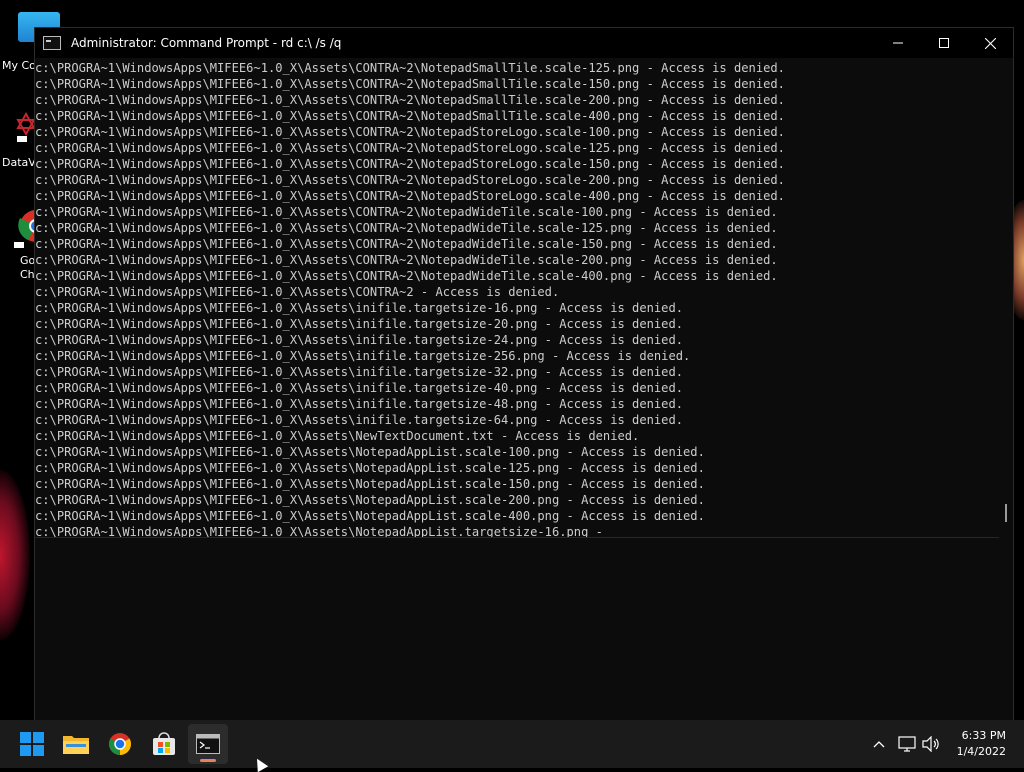 The image size is (1024, 772). What do you see at coordinates (976, 744) in the screenshot?
I see `system-clock: 6:33 PM 1/4/2022` at bounding box center [976, 744].